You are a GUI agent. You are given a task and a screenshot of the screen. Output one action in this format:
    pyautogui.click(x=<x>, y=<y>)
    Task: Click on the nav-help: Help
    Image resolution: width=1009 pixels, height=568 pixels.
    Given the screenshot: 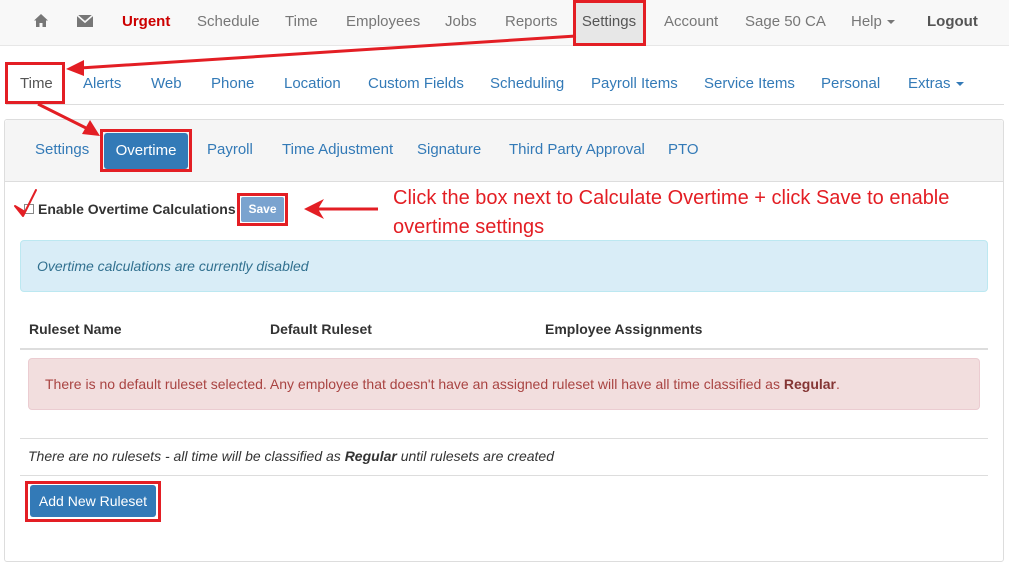 What is the action you would take?
    pyautogui.click(x=873, y=23)
    